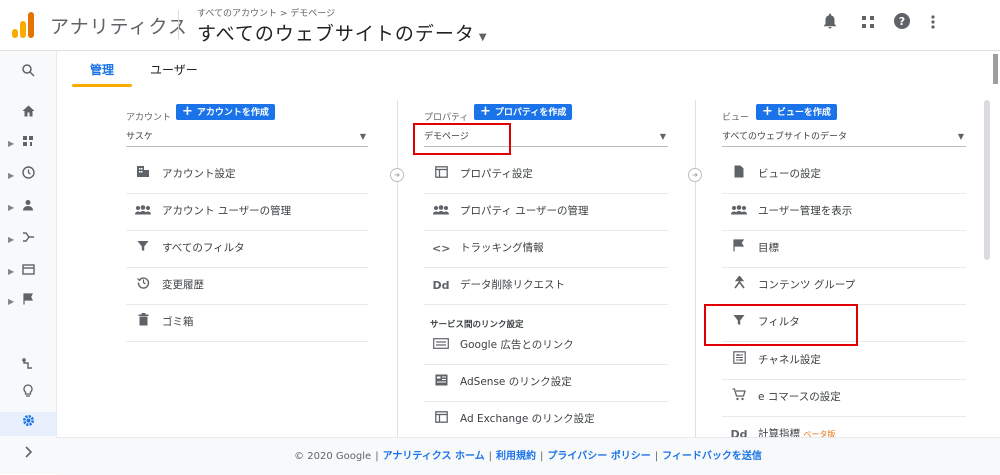 The image size is (1000, 475). What do you see at coordinates (441, 174) in the screenshot?
I see `window-icon` at bounding box center [441, 174].